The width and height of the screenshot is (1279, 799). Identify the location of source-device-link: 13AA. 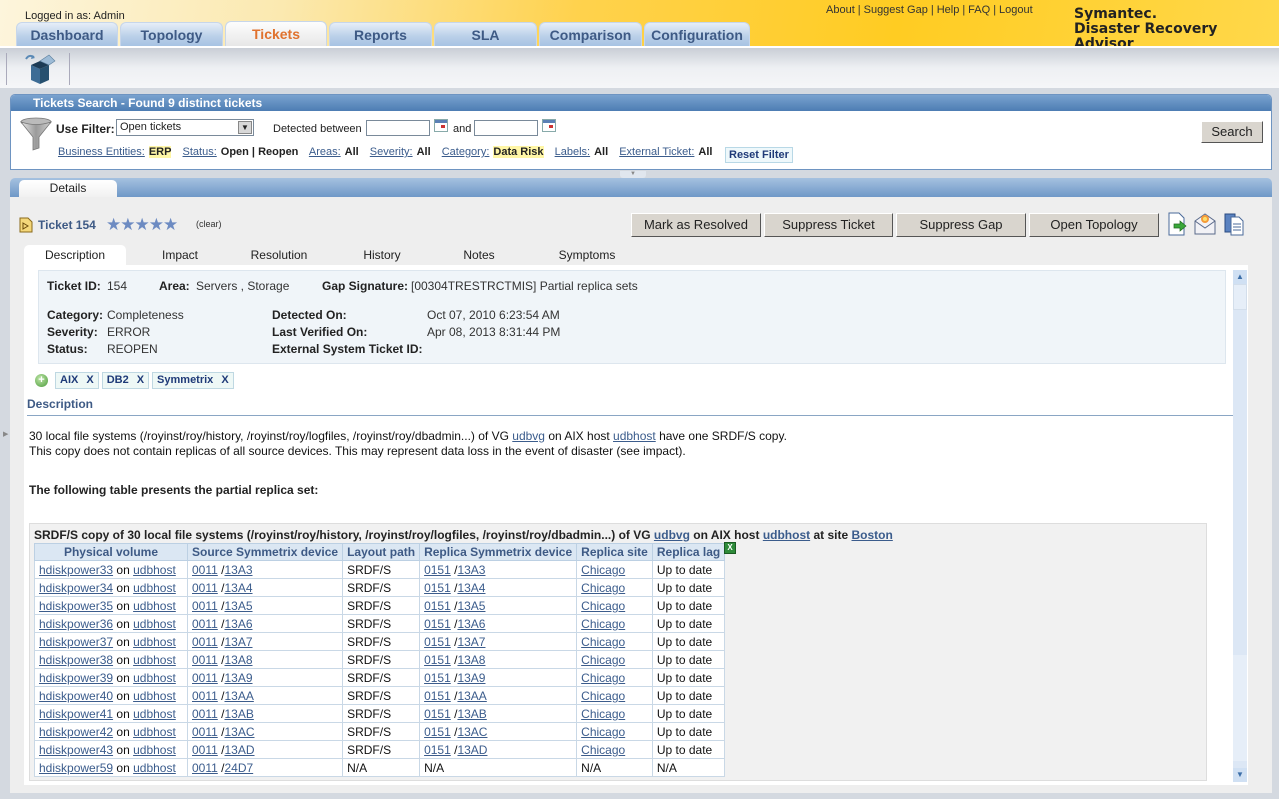
(238, 696).